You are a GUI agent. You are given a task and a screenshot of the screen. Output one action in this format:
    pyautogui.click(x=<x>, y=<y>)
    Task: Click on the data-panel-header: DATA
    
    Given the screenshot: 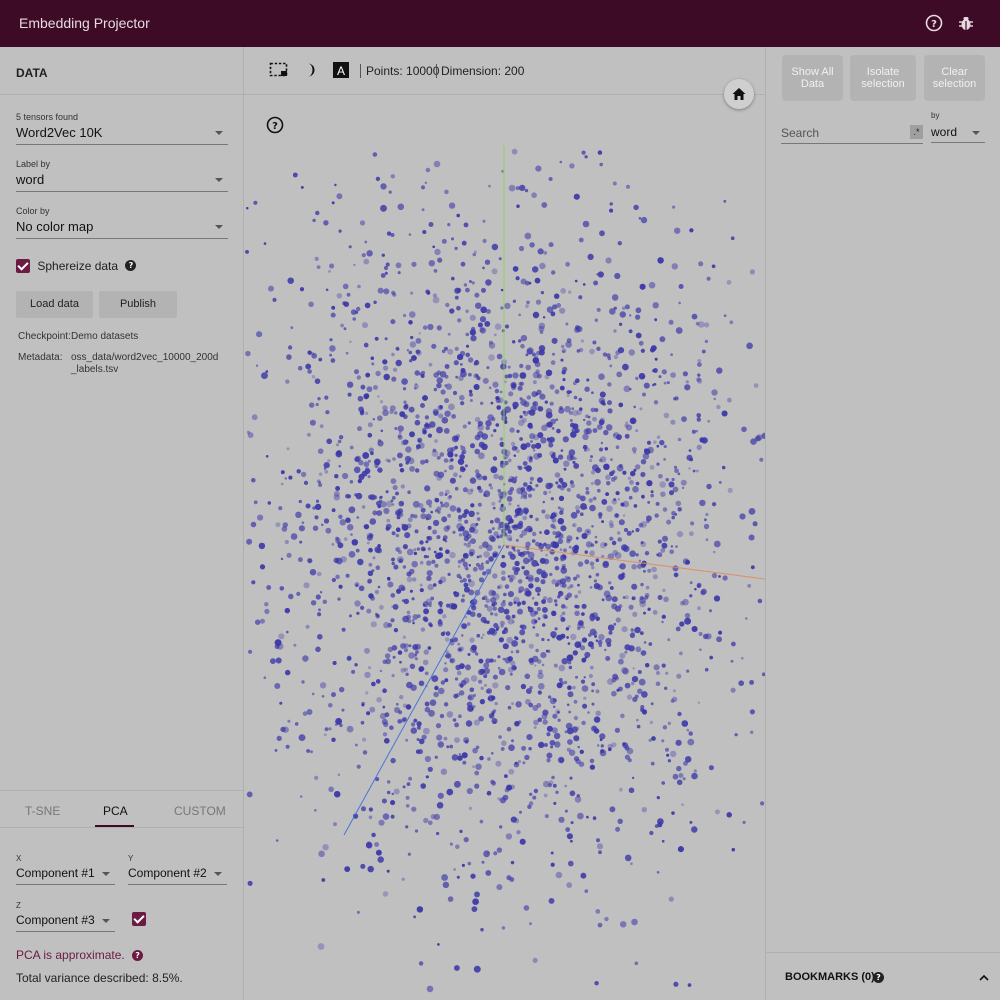 What is the action you would take?
    pyautogui.click(x=121, y=71)
    